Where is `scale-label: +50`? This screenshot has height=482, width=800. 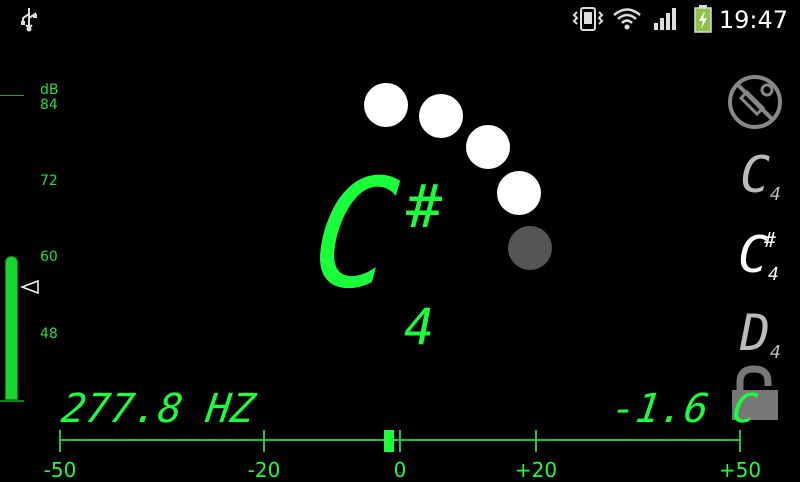 scale-label: +50 is located at coordinates (740, 470).